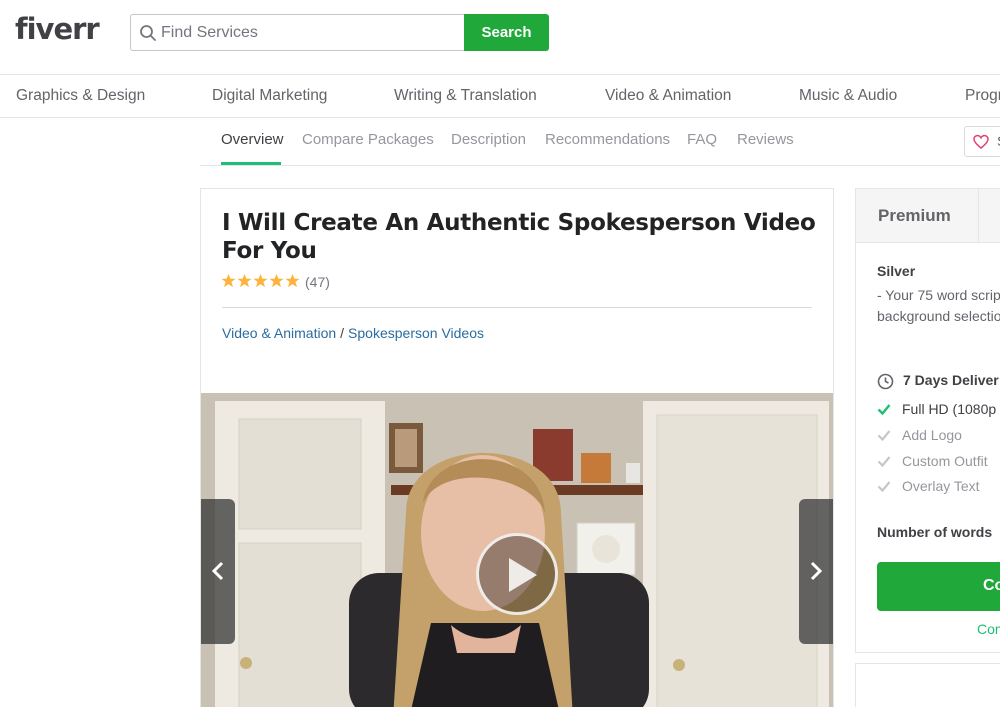 This screenshot has width=1000, height=707. Describe the element at coordinates (982, 96) in the screenshot. I see `category-programming: Progr` at that location.